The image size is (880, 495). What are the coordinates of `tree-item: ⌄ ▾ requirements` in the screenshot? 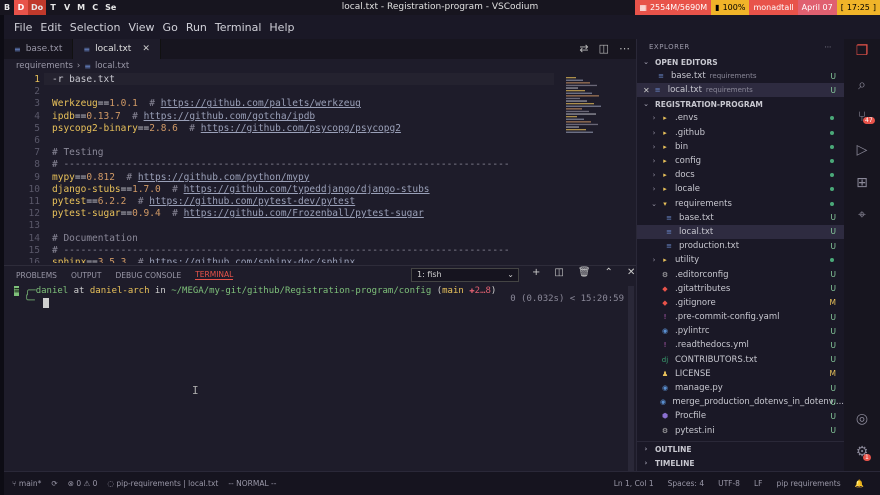 It's located at (740, 204).